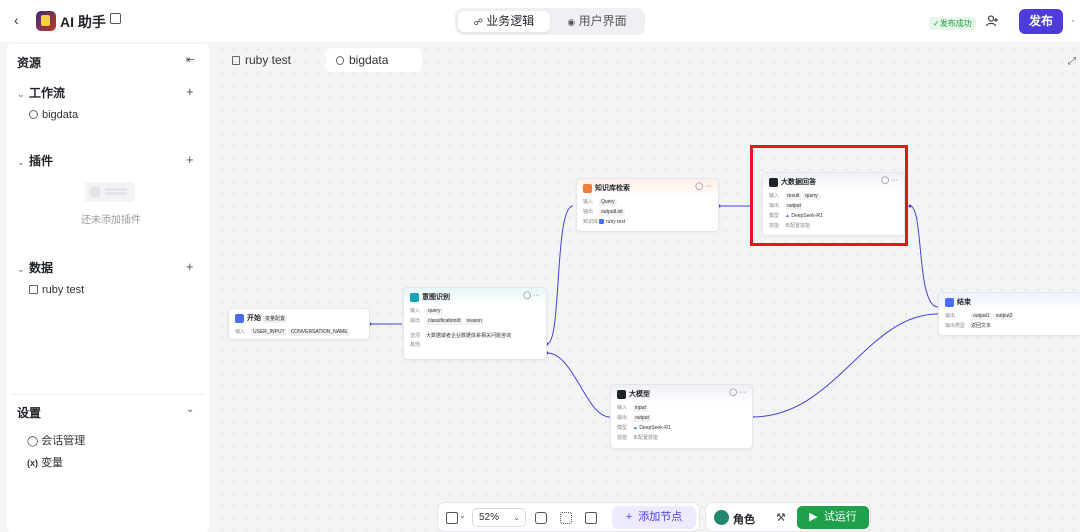 The height and width of the screenshot is (532, 1080). What do you see at coordinates (660, 517) in the screenshot?
I see `add-node-label: 添加节点` at bounding box center [660, 517].